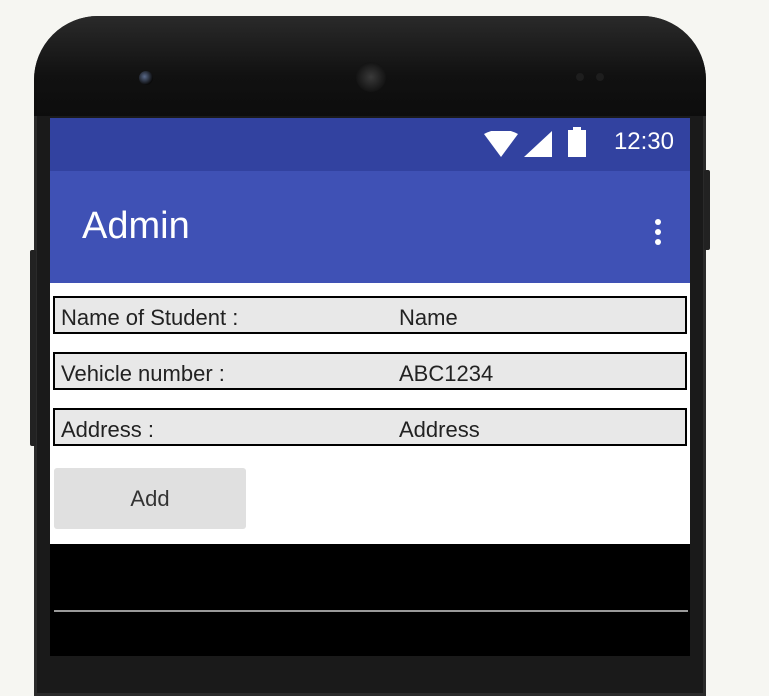 The image size is (769, 696). Describe the element at coordinates (136, 226) in the screenshot. I see `app-title: Admin` at that location.